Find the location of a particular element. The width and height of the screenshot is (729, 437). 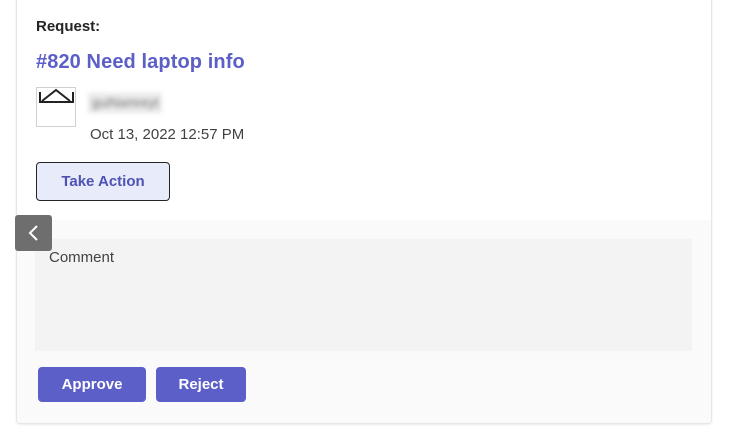

chevron-left-icon is located at coordinates (33, 233).